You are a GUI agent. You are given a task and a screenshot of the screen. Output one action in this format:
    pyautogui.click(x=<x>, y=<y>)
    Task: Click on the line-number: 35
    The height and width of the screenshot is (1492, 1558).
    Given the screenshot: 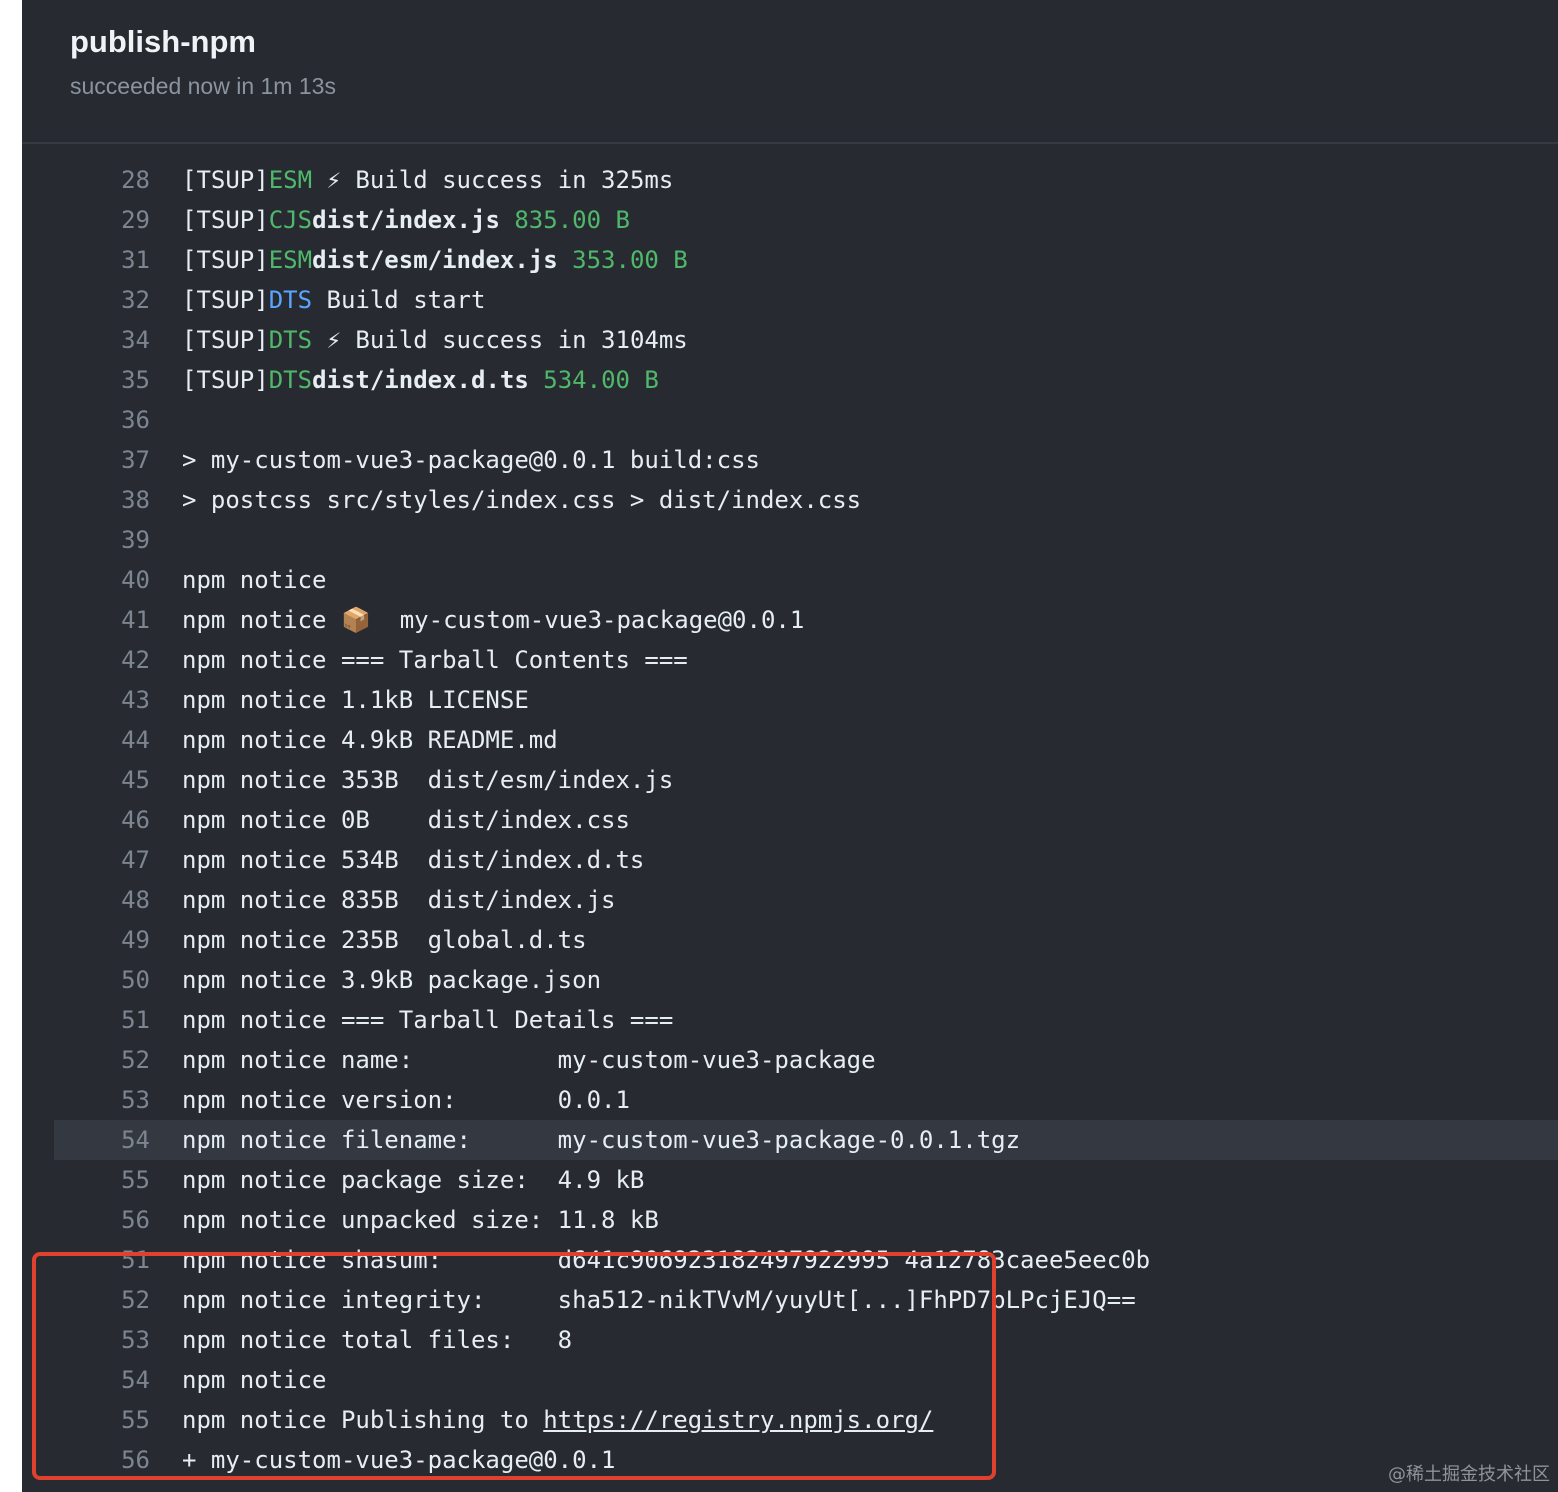 What is the action you would take?
    pyautogui.click(x=126, y=380)
    